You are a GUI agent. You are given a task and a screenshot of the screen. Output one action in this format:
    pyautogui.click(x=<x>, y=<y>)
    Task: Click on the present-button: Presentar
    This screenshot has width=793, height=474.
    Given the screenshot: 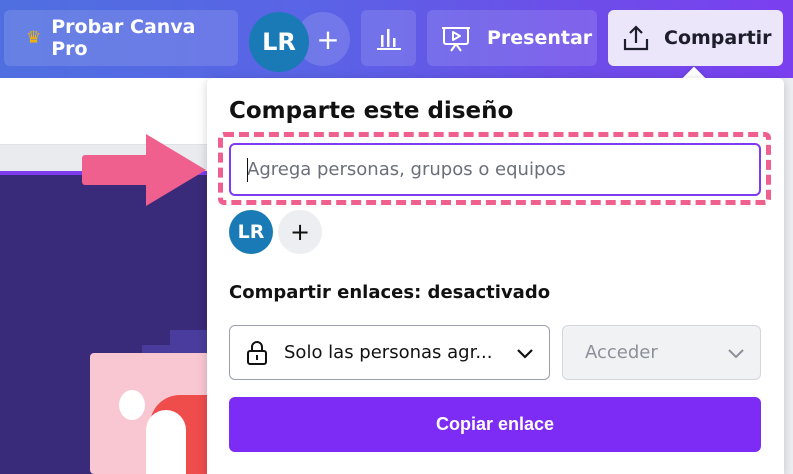 What is the action you would take?
    pyautogui.click(x=512, y=38)
    